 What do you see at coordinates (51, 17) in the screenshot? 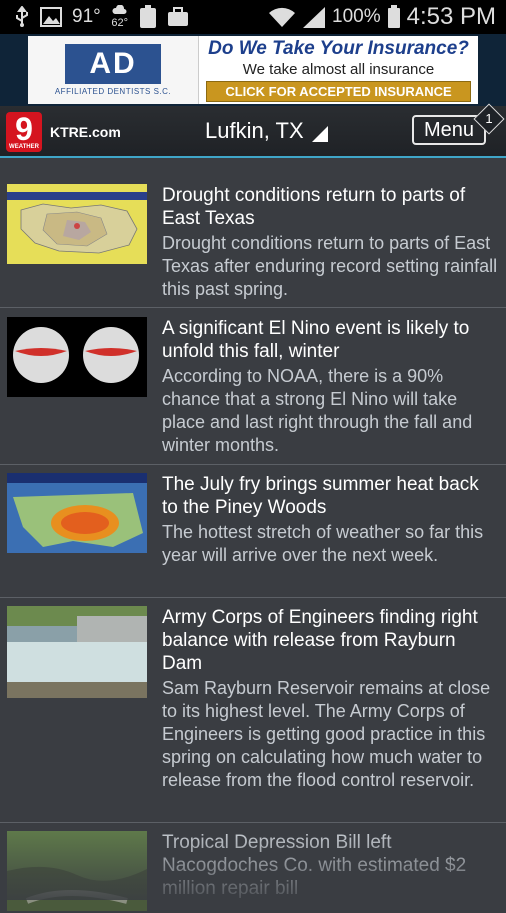
I see `image-icon` at bounding box center [51, 17].